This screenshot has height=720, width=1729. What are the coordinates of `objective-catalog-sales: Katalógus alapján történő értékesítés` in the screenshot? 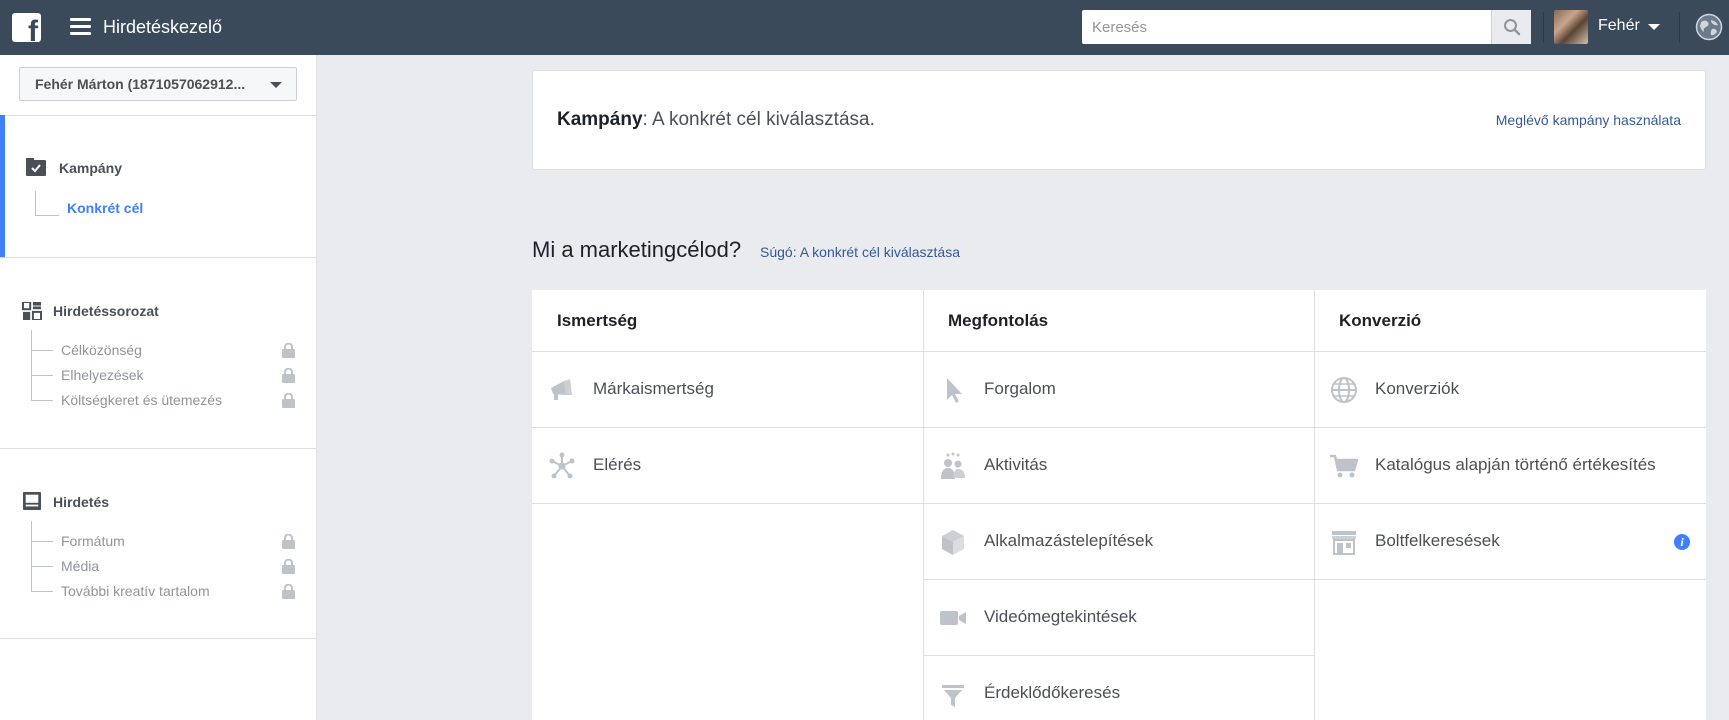 It's located at (1510, 466).